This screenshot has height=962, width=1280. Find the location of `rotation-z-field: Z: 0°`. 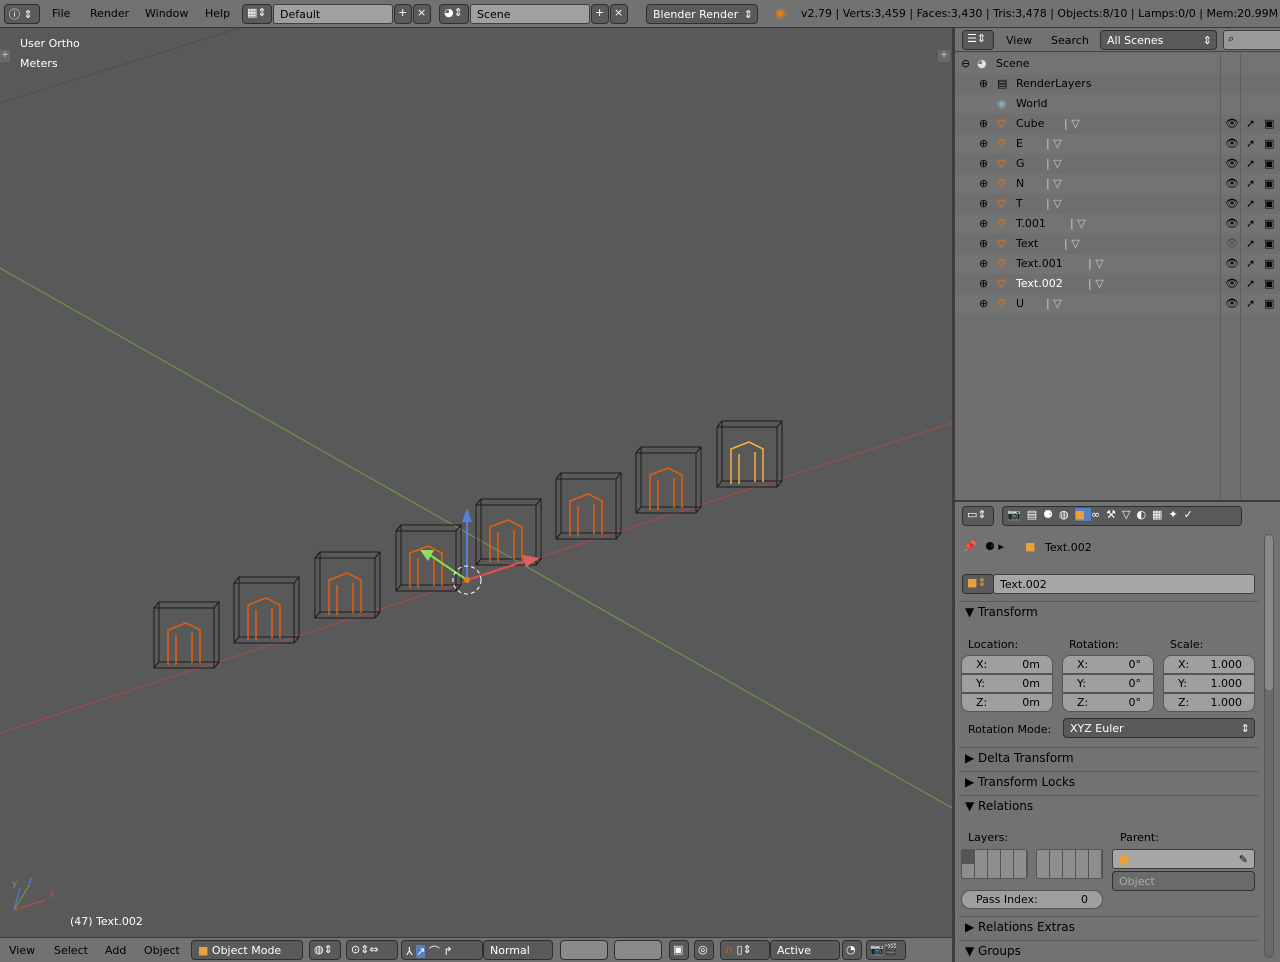

rotation-z-field: Z: 0° is located at coordinates (1108, 702).